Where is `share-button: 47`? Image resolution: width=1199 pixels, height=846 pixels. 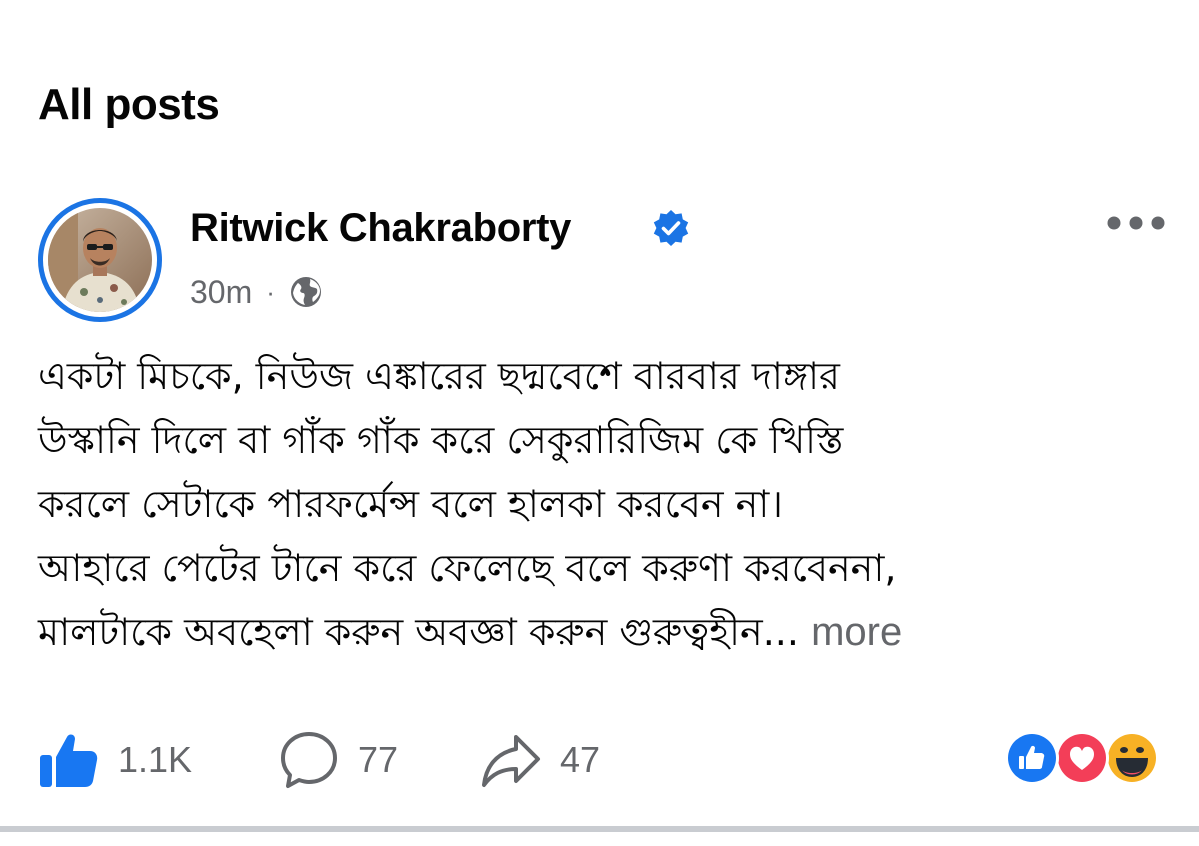 share-button: 47 is located at coordinates (540, 760).